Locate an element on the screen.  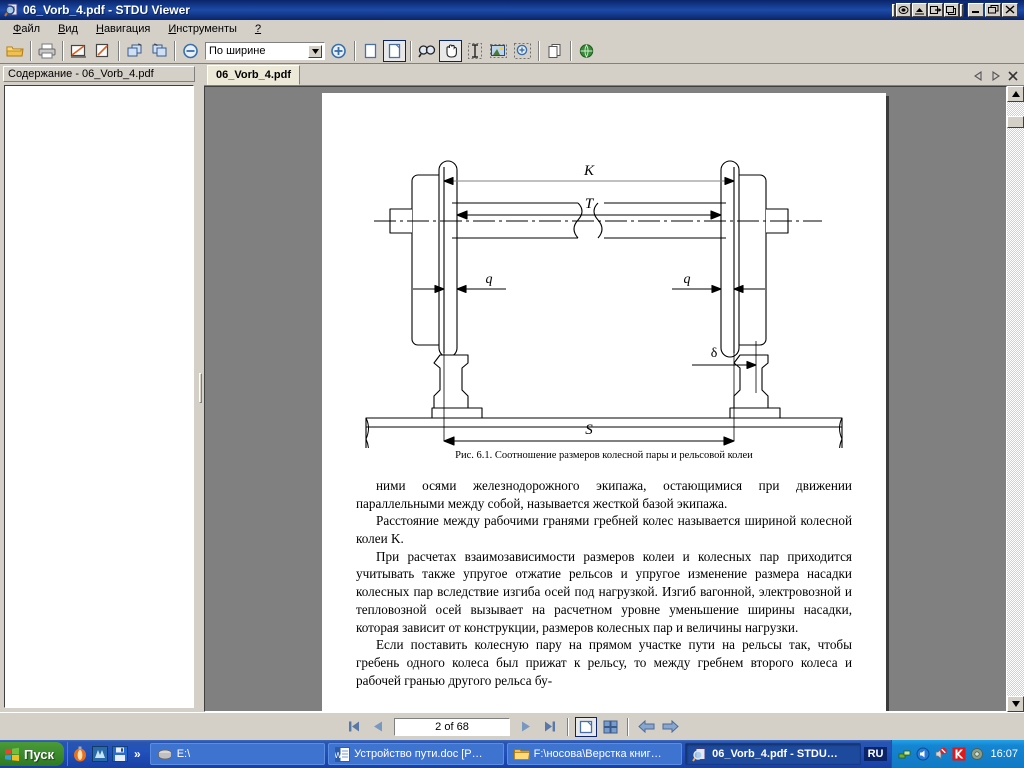
save-icon is located at coordinates (120, 754).